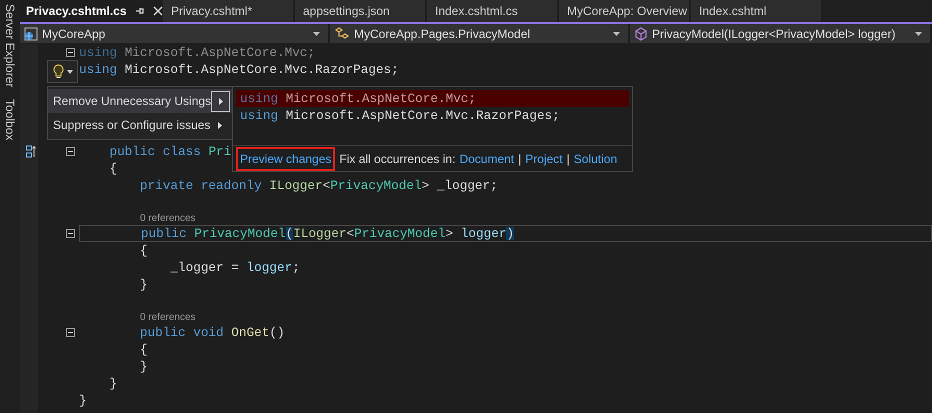 The width and height of the screenshot is (932, 413). Describe the element at coordinates (480, 33) in the screenshot. I see `navigation-dropdown: MyCoreApp.Pages.PrivacyModel` at that location.